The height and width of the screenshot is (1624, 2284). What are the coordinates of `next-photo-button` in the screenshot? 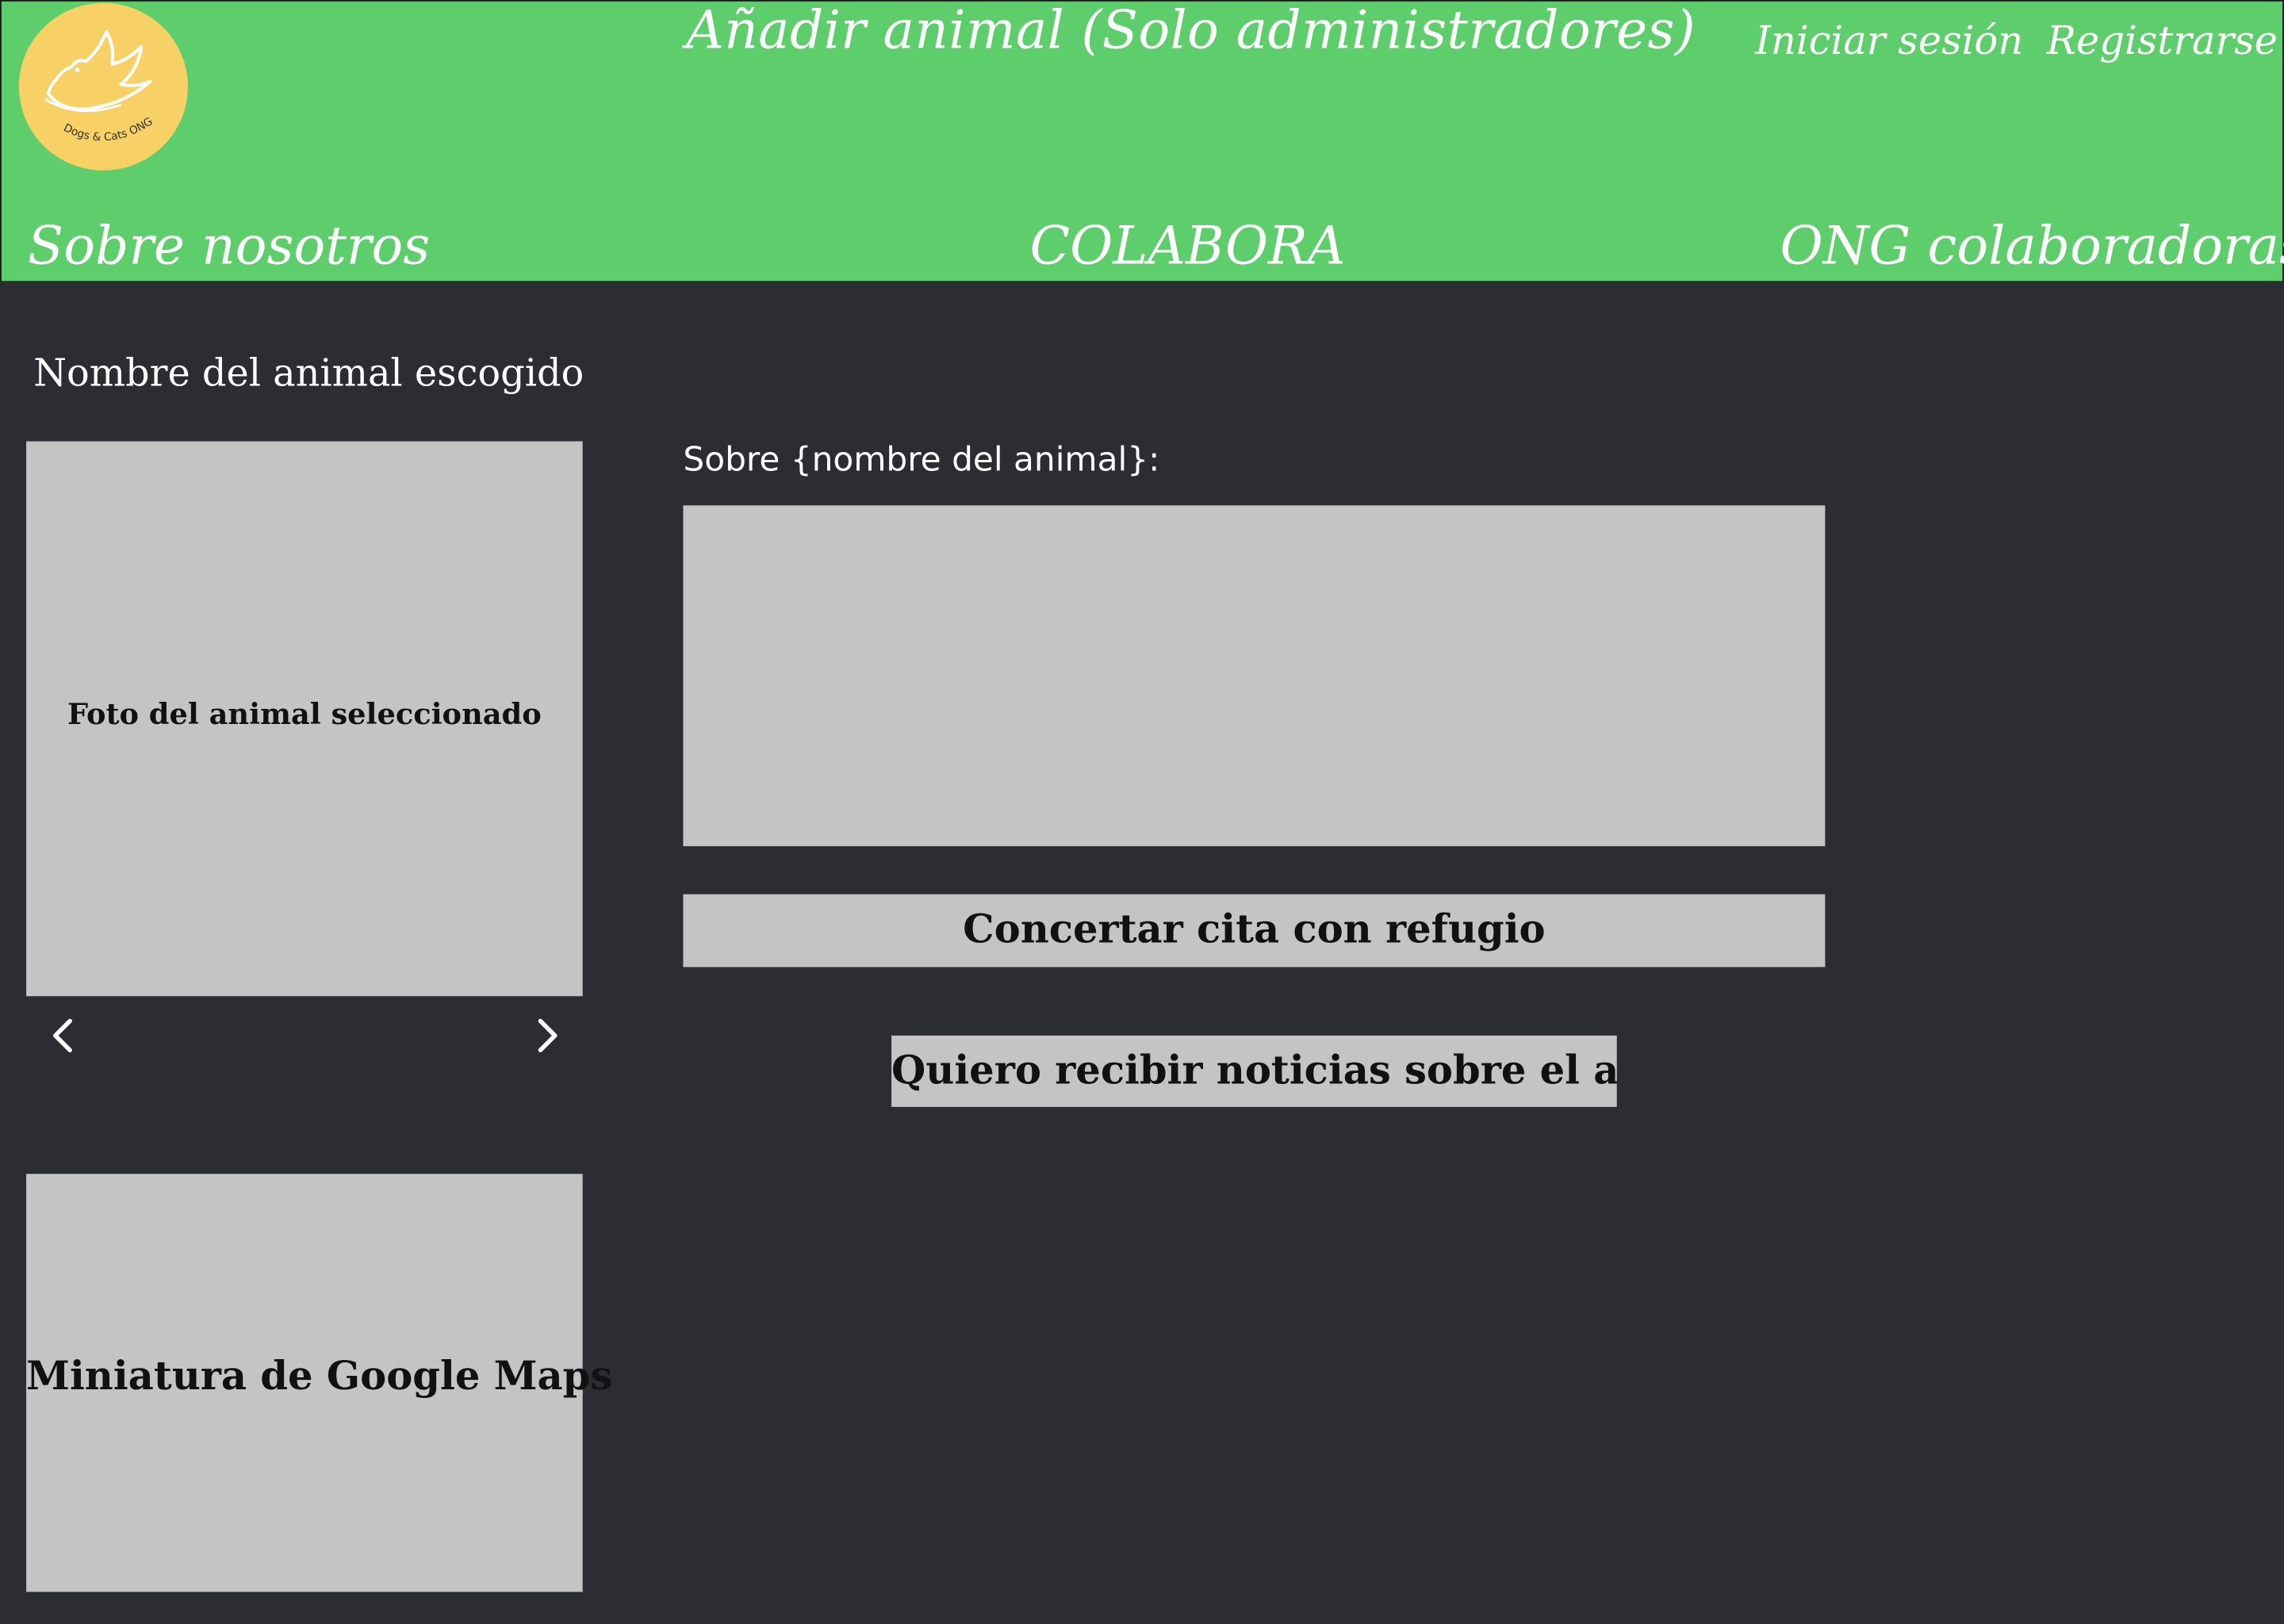 It's located at (546, 1035).